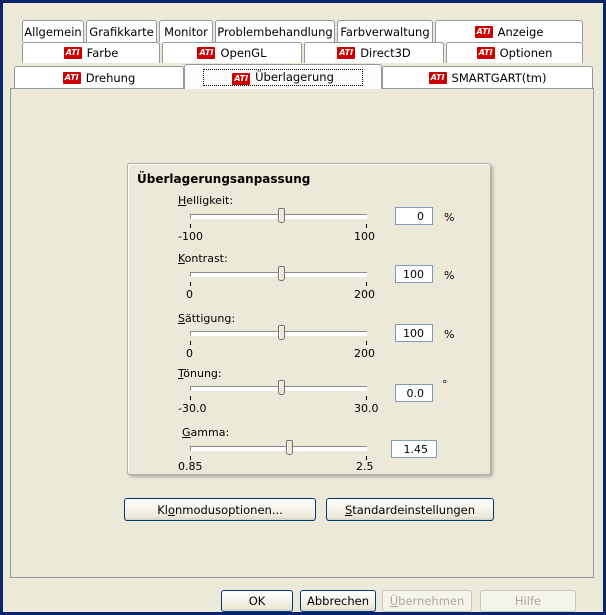 The height and width of the screenshot is (615, 606). Describe the element at coordinates (364, 236) in the screenshot. I see `brightness-max-label: 100` at that location.